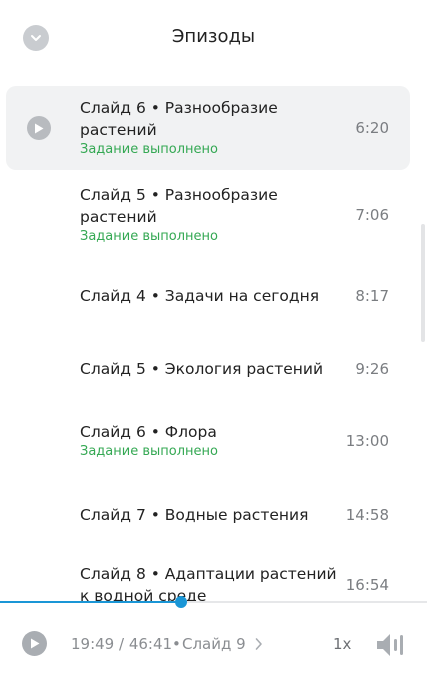  I want to click on scrollbar, so click(423, 283).